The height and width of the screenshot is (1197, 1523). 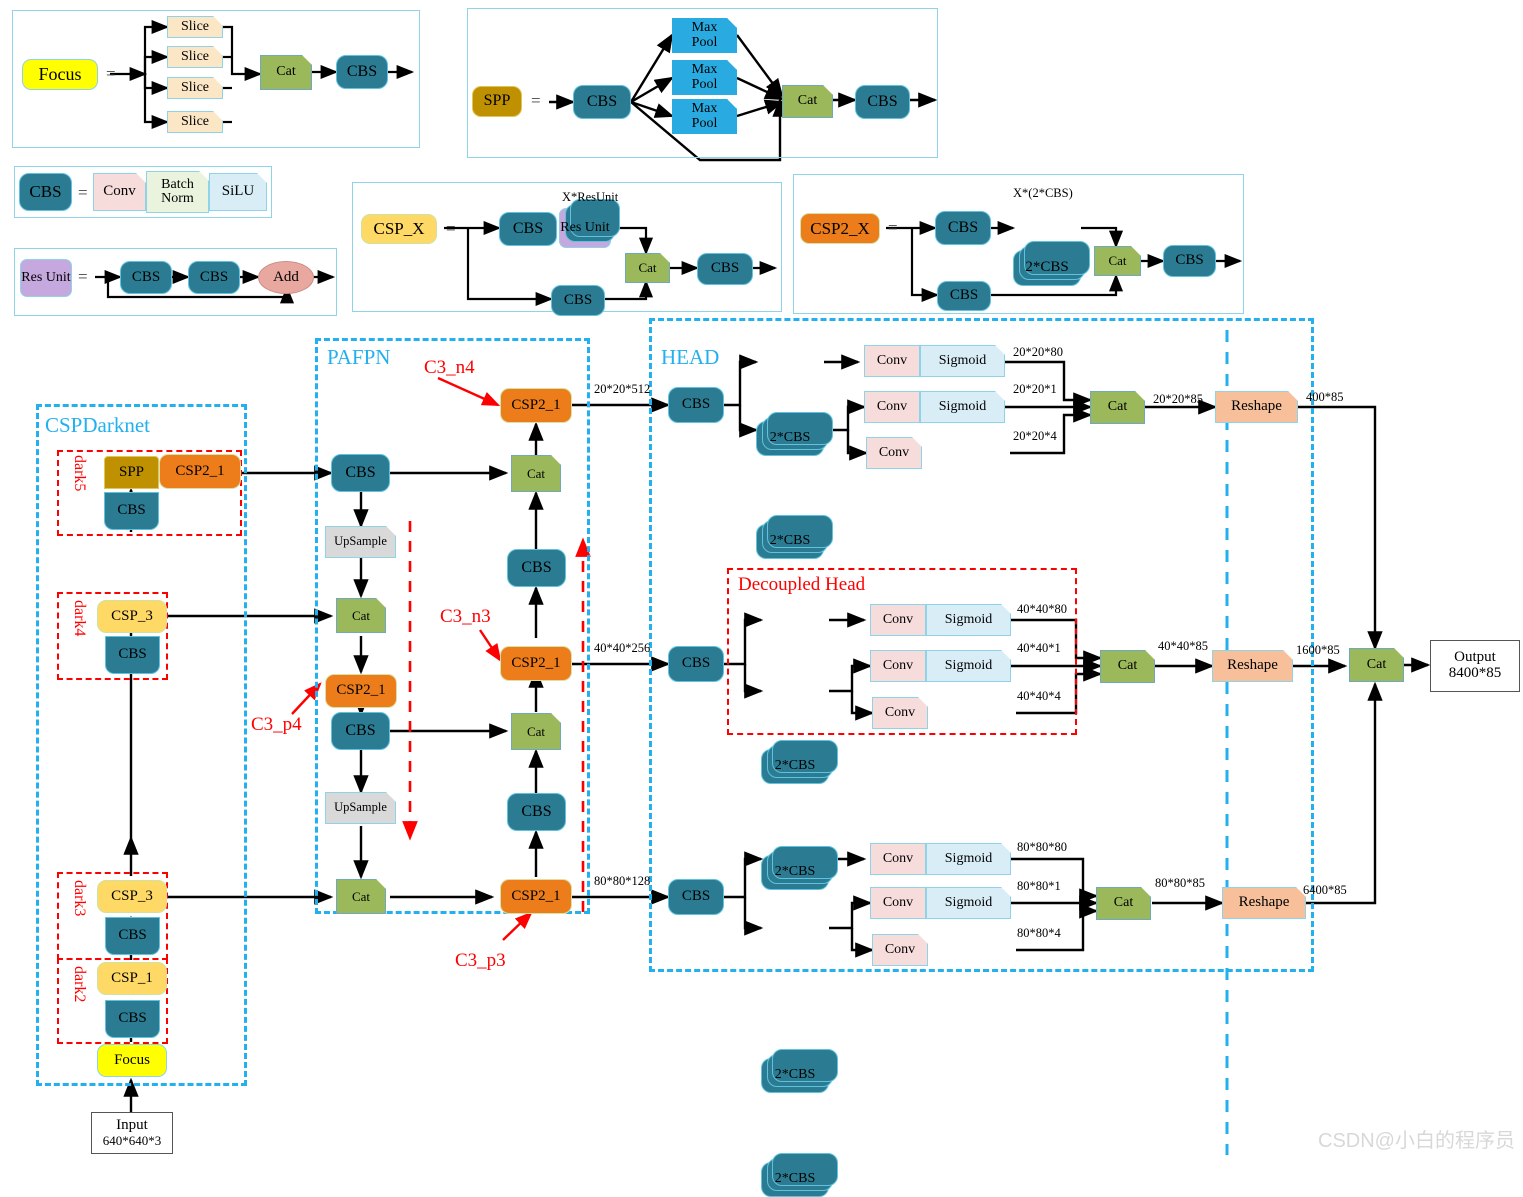 What do you see at coordinates (578, 300) in the screenshot?
I see `legend-cspx-cbs-bottom: CBS` at bounding box center [578, 300].